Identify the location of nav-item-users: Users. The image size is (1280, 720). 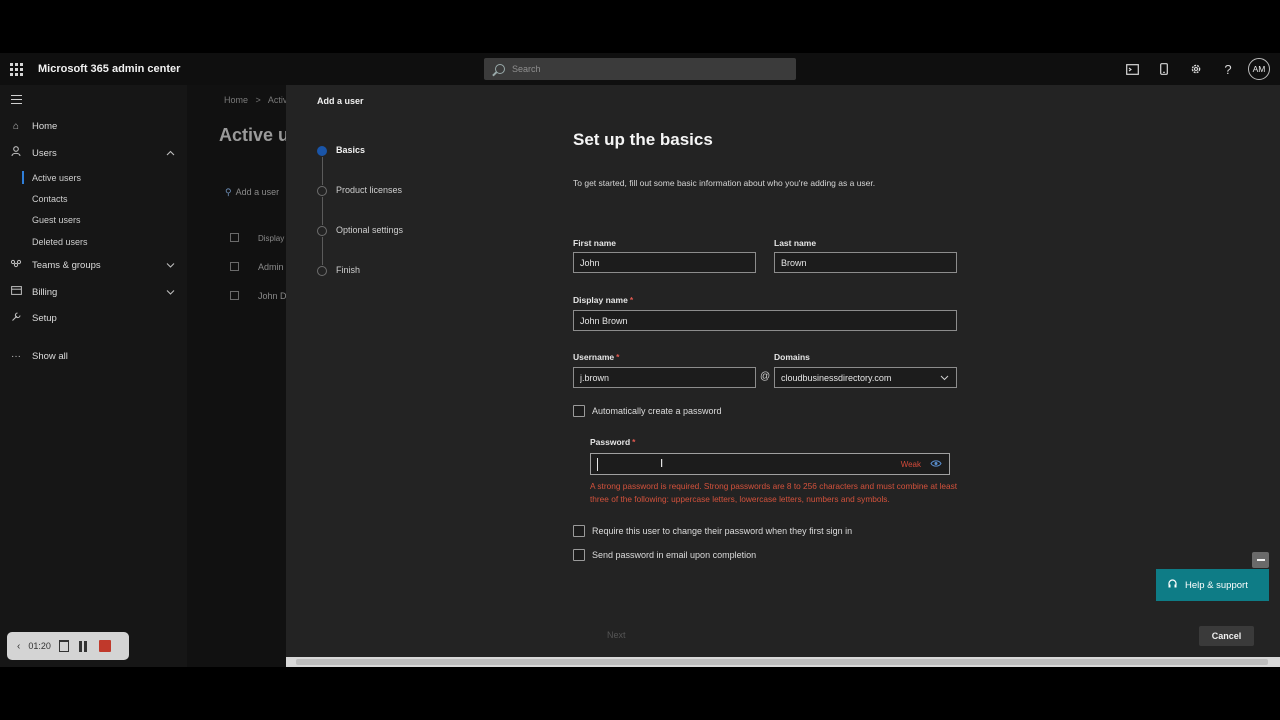
(93, 153).